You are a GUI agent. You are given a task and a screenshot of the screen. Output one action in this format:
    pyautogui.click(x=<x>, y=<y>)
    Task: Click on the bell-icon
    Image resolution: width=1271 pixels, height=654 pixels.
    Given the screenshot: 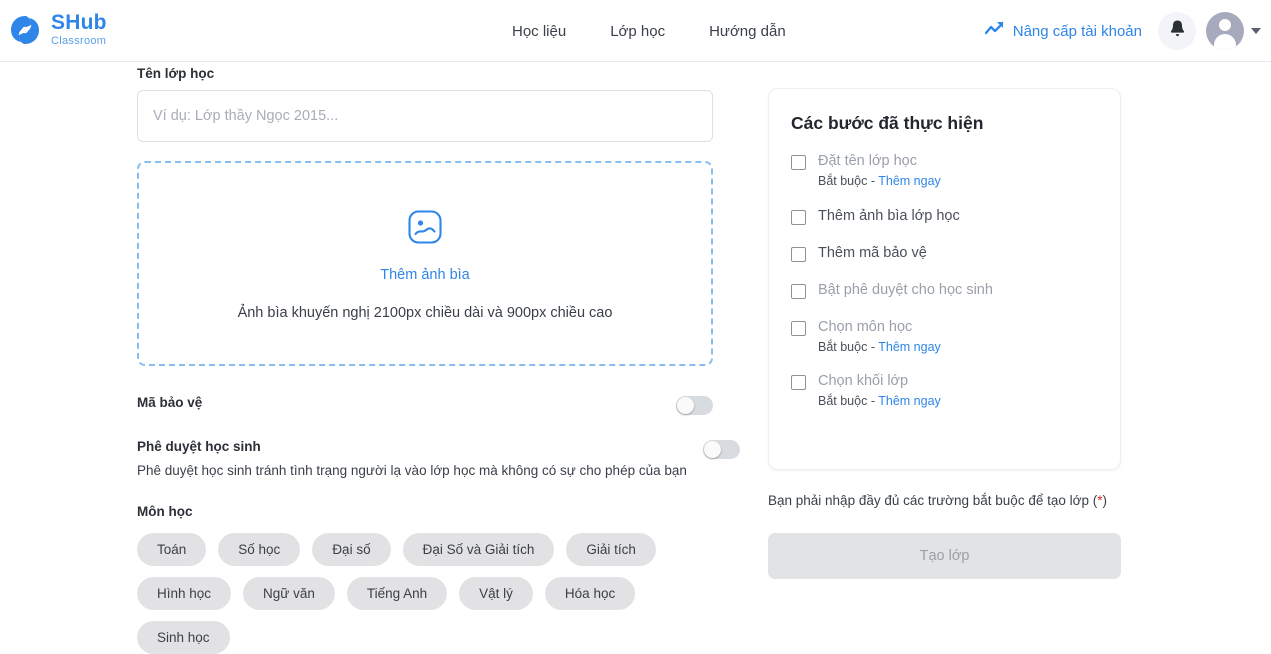 What is the action you would take?
    pyautogui.click(x=1177, y=31)
    